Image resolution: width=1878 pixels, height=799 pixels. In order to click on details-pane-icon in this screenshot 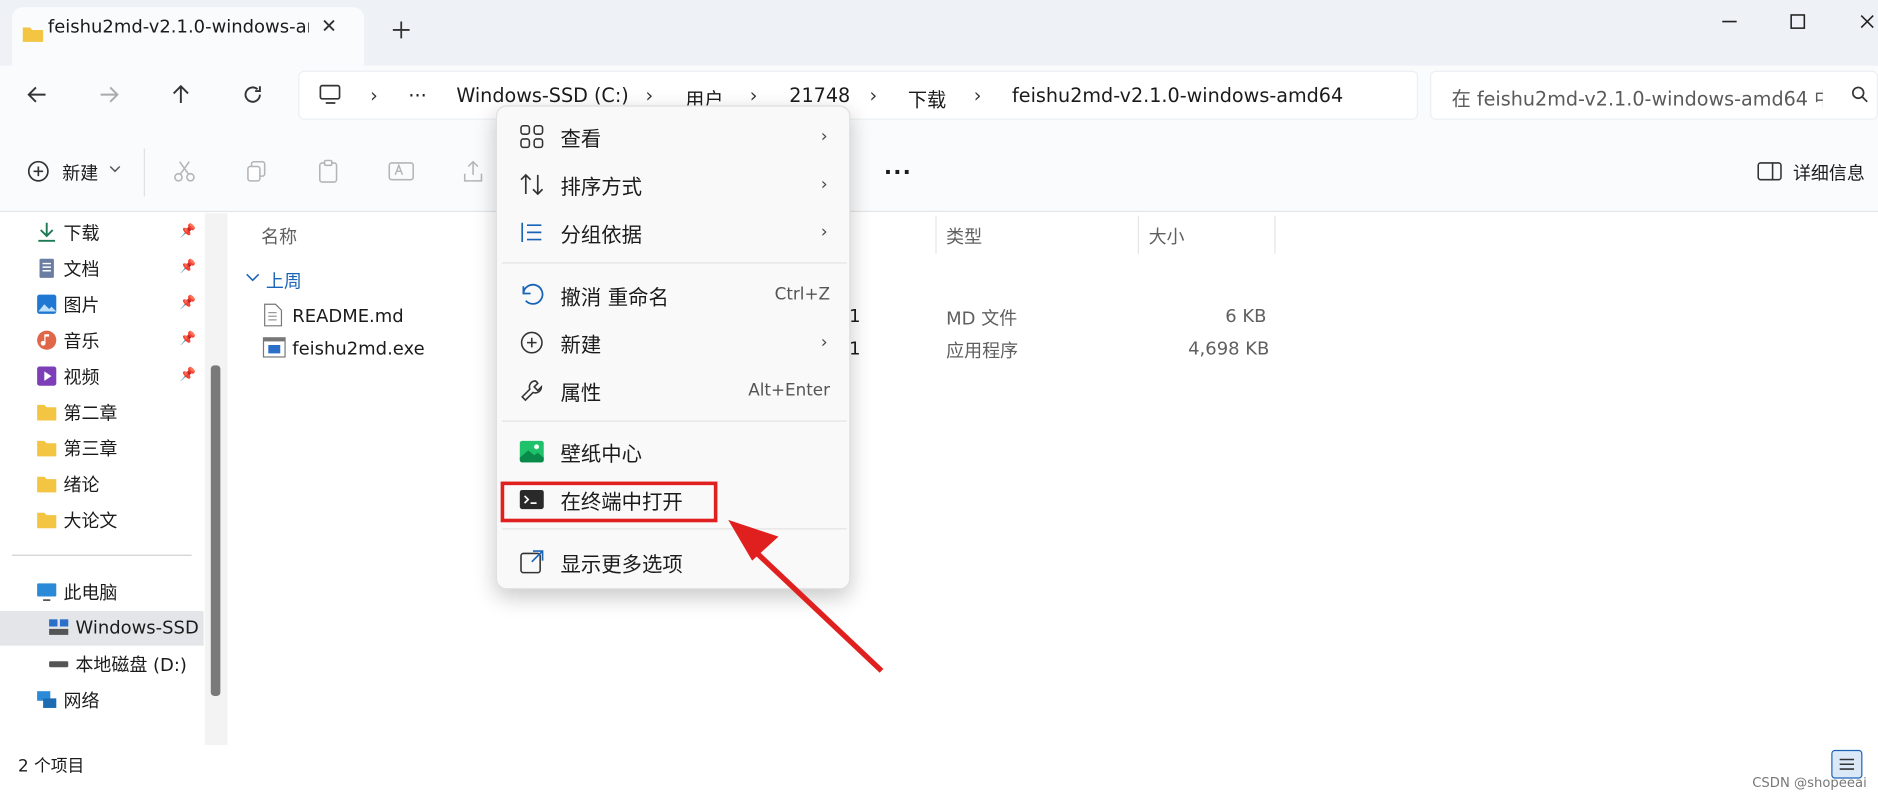, I will do `click(1770, 172)`.